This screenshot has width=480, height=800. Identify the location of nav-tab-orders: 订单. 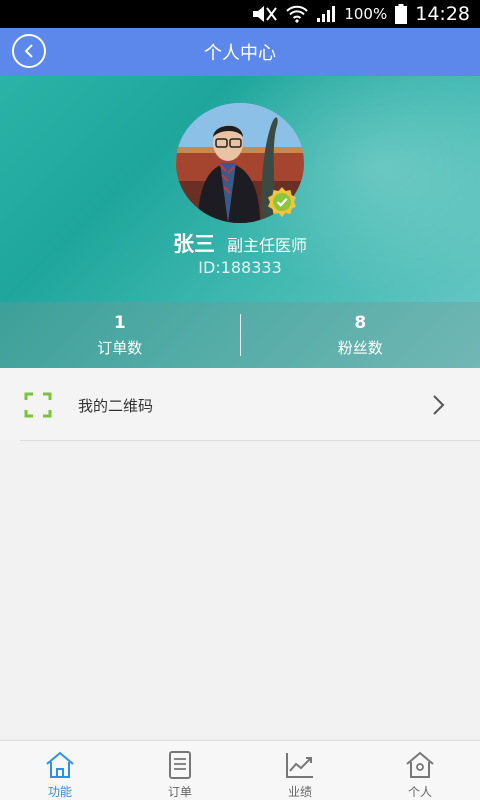
(180, 770).